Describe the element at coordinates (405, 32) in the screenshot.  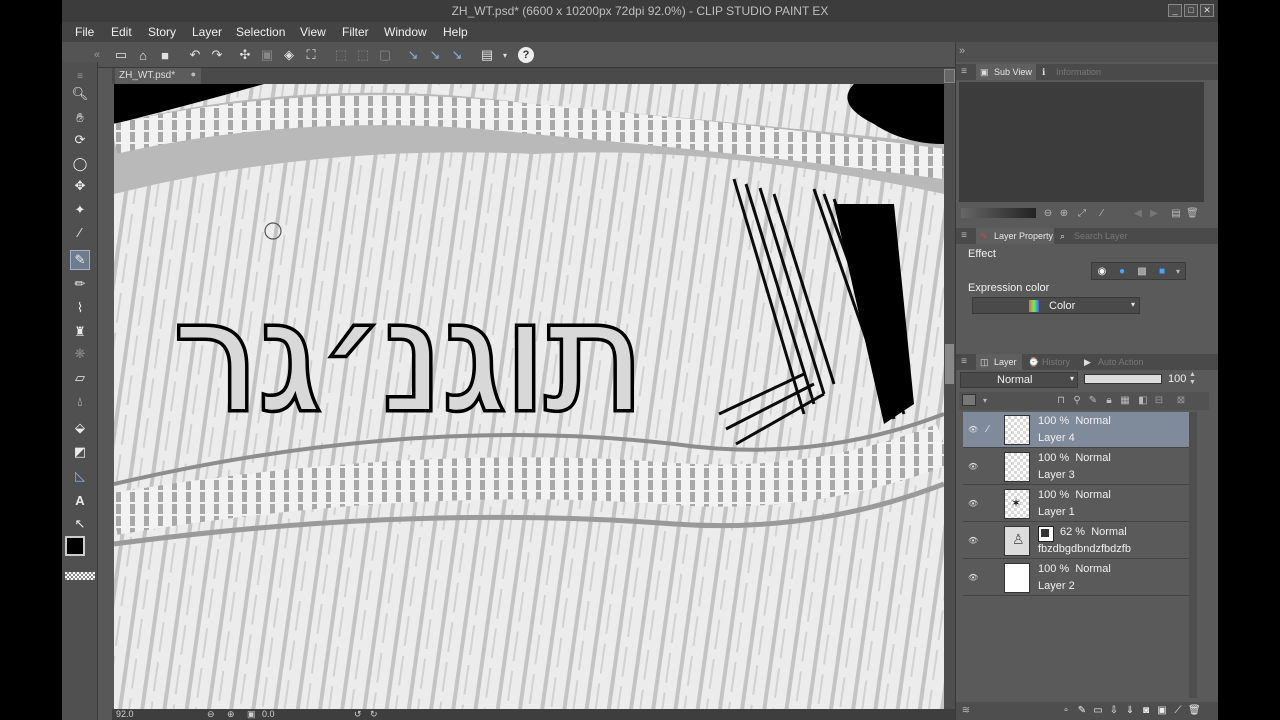
I see `menu-window: Window` at that location.